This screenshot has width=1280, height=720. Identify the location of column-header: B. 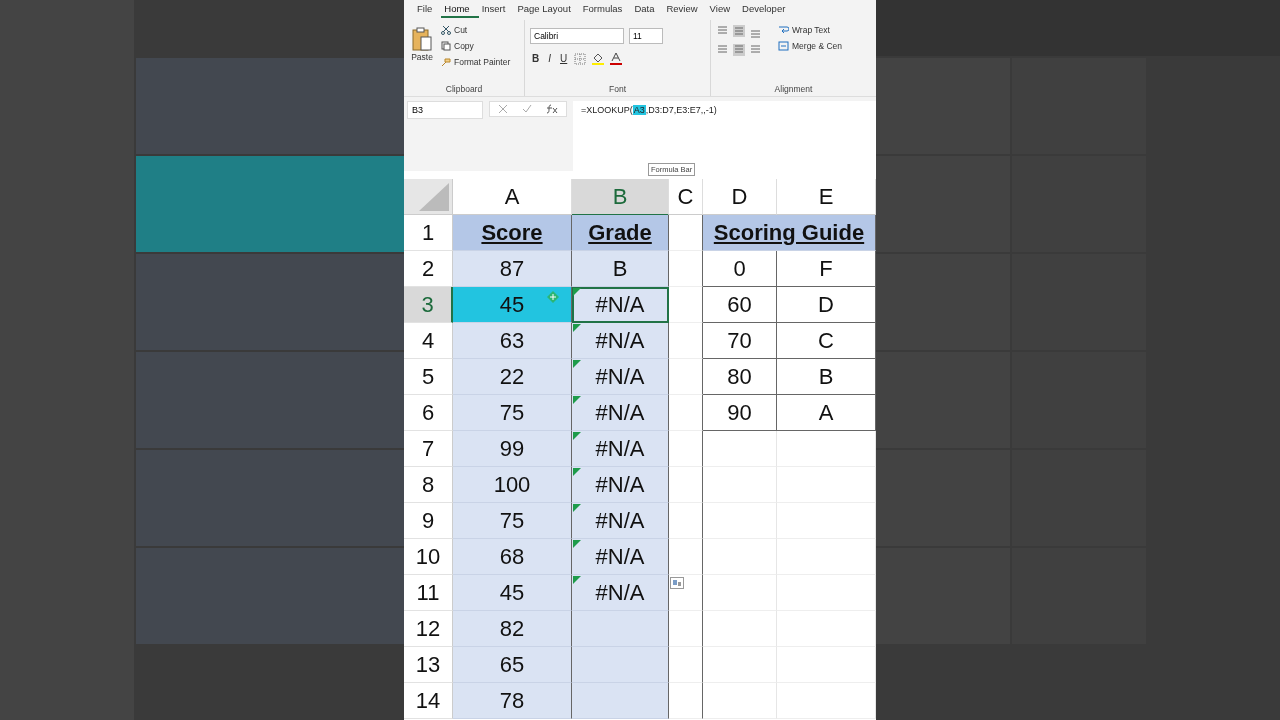
(620, 197).